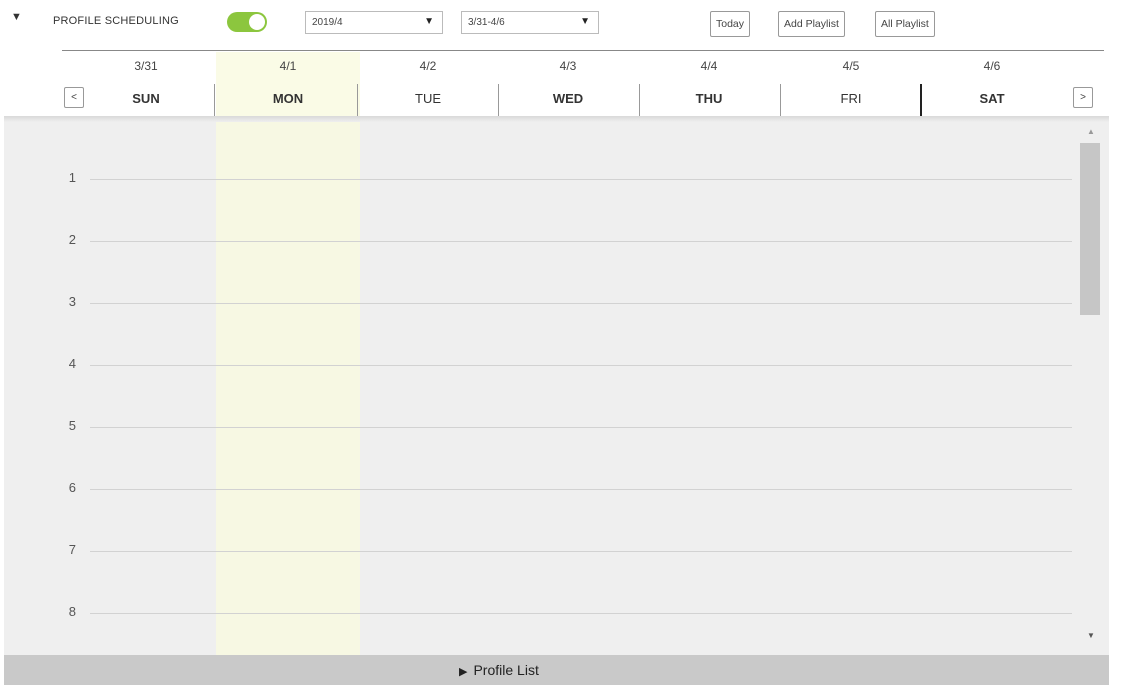 The image size is (1128, 687). Describe the element at coordinates (428, 98) in the screenshot. I see `day-header-tue: TUE` at that location.